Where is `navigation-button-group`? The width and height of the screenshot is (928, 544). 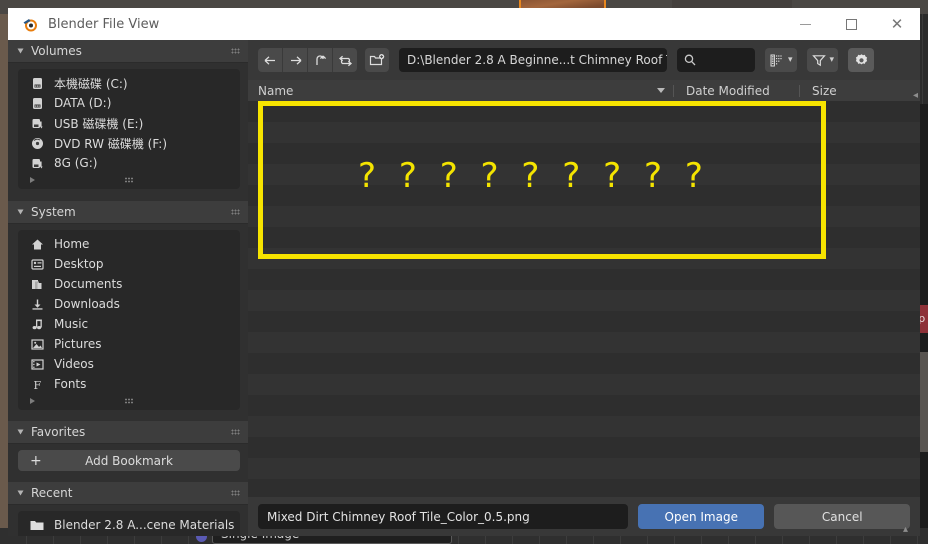
navigation-button-group is located at coordinates (307, 60).